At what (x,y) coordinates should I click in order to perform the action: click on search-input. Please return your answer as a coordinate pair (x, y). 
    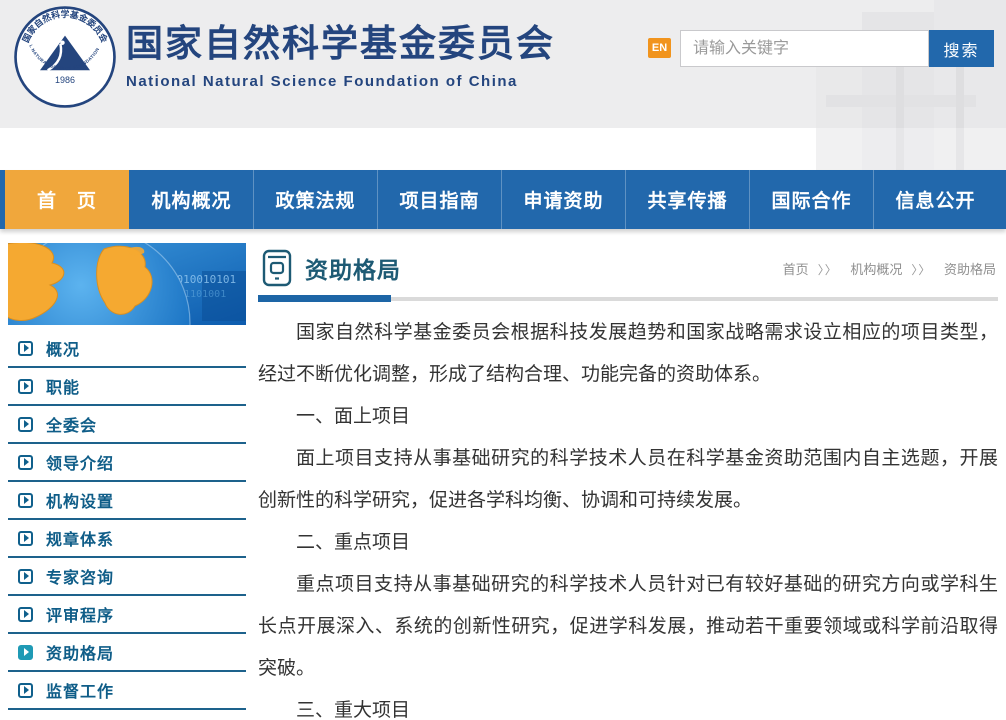
    Looking at the image, I should click on (804, 48).